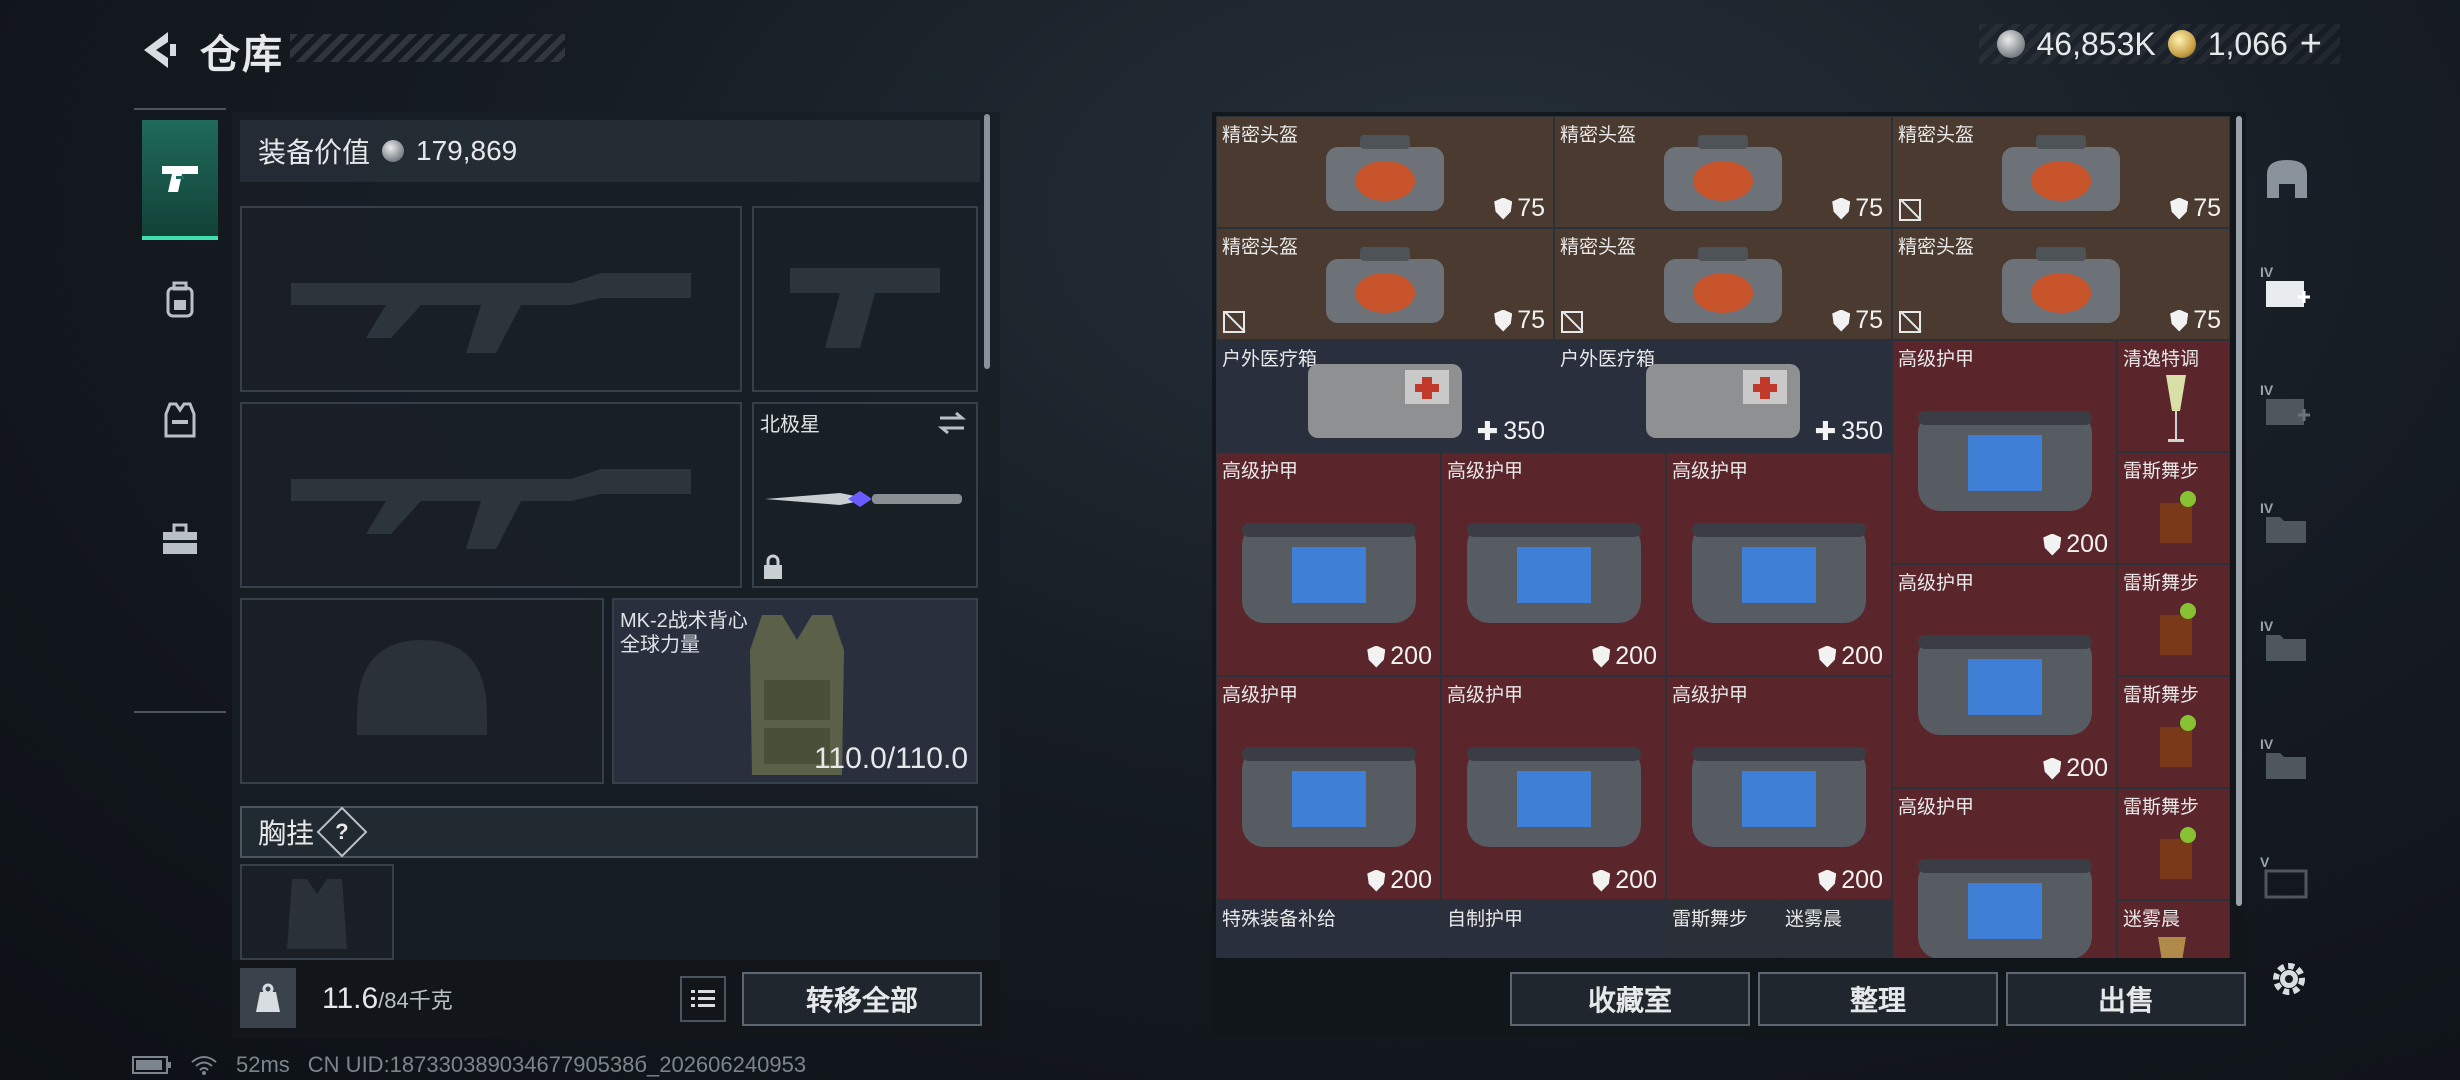  Describe the element at coordinates (2287, 647) in the screenshot. I see `tab-storage-folder-2: IV` at that location.